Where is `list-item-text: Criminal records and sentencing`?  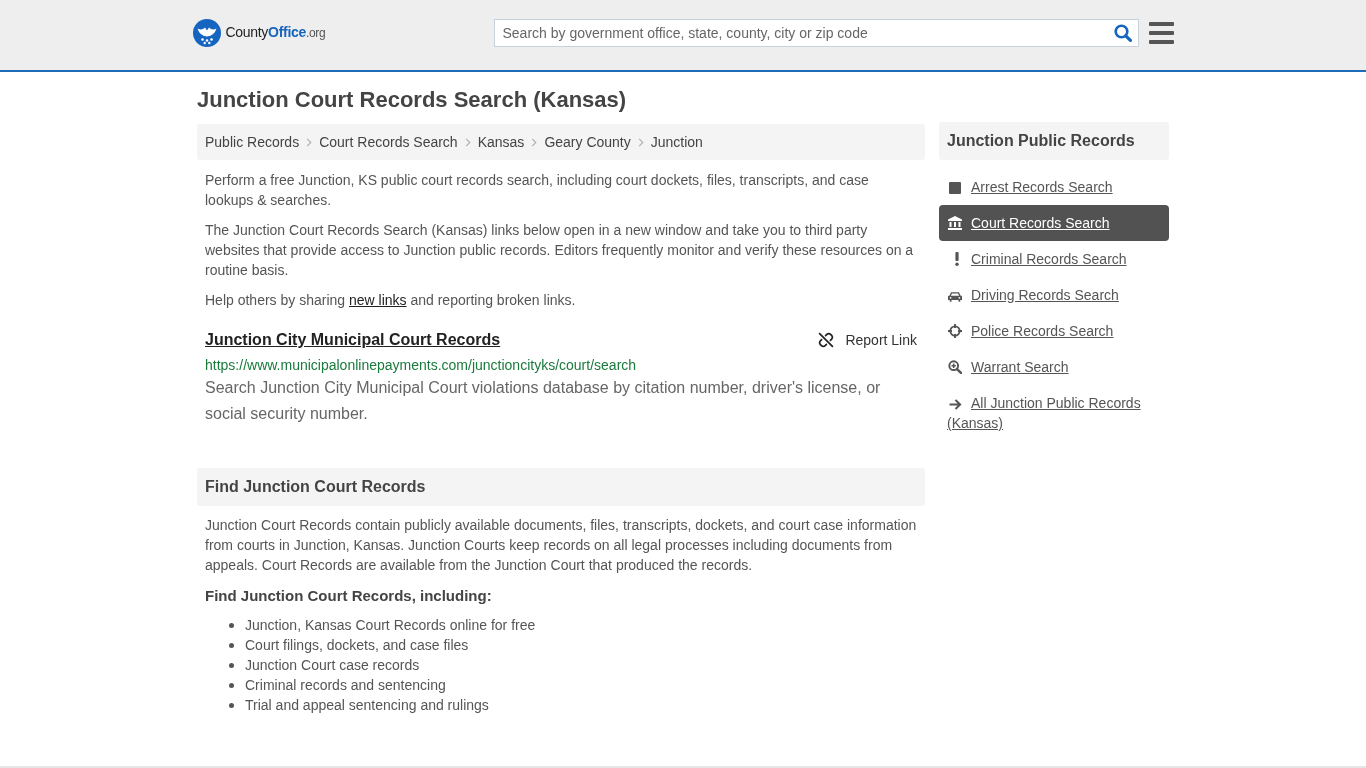
list-item-text: Criminal records and sentencing is located at coordinates (345, 685).